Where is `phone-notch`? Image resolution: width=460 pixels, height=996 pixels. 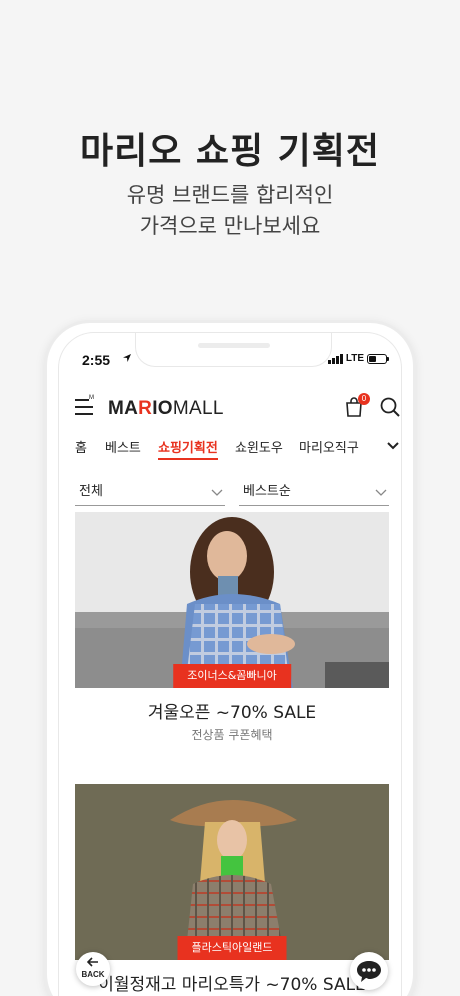 phone-notch is located at coordinates (233, 350).